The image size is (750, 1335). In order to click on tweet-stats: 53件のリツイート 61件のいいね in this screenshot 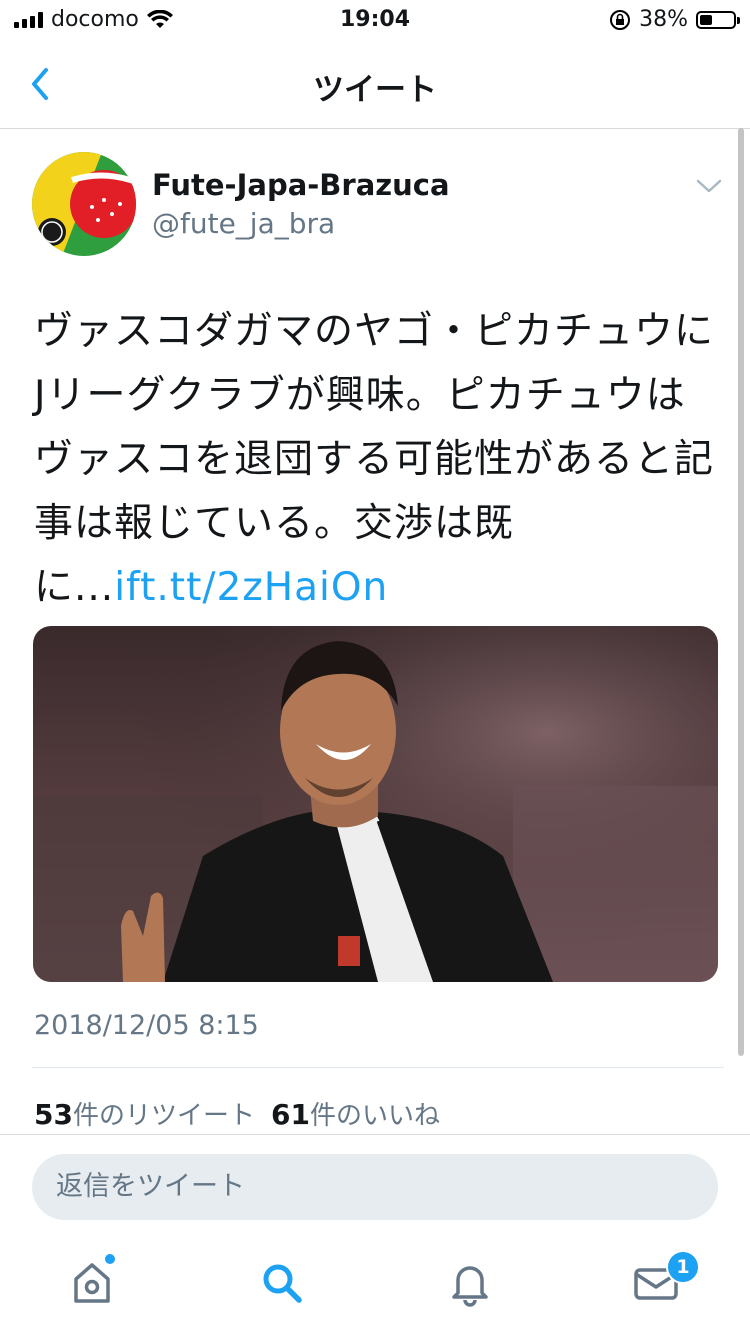, I will do `click(237, 1113)`.